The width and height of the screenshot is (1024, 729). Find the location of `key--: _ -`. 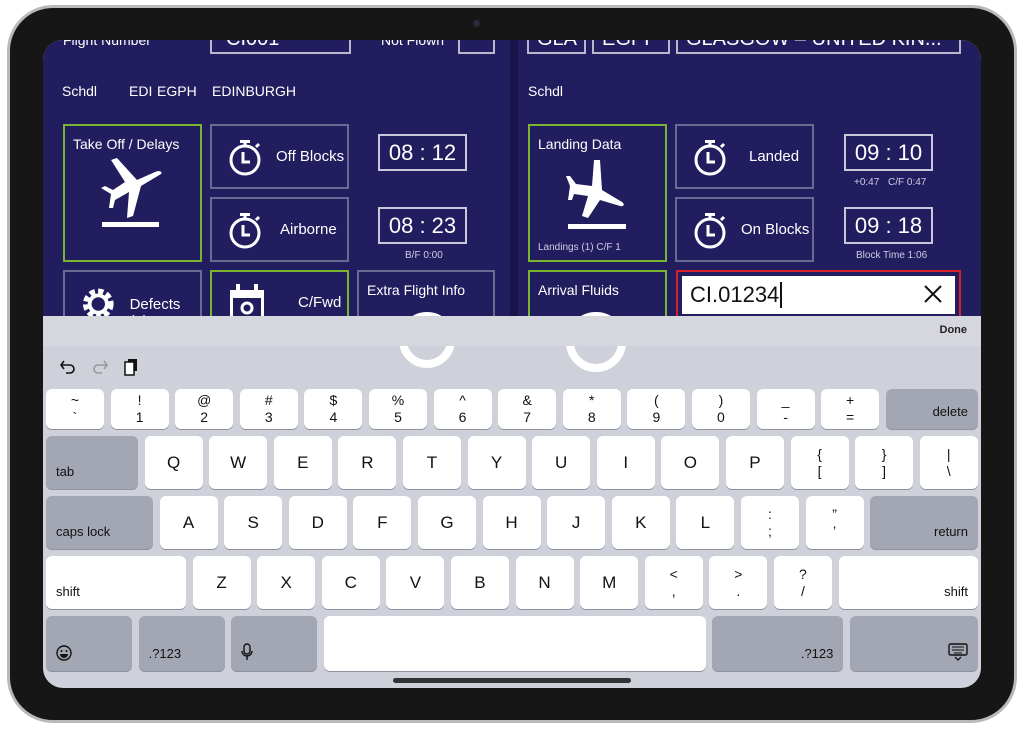

key--: _ - is located at coordinates (785, 409).